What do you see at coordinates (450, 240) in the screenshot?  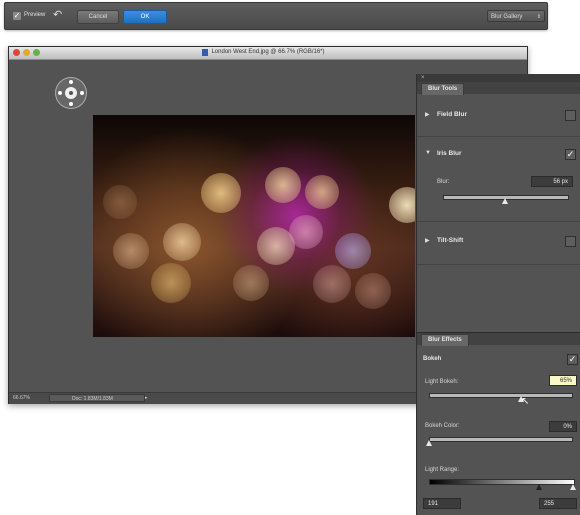 I see `tilt-shift-label: Tilt-Shift` at bounding box center [450, 240].